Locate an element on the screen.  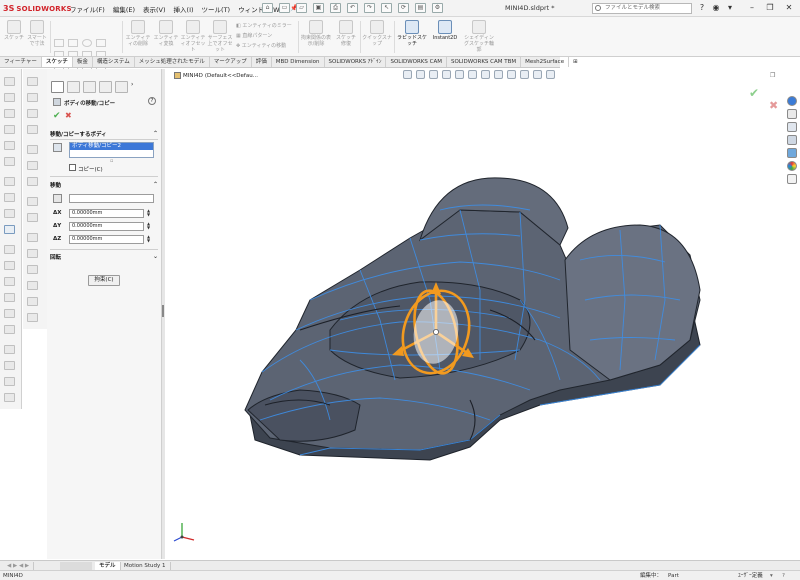
move-entities-item: ✥ エンティティの移動 is located at coordinates (266, 46).